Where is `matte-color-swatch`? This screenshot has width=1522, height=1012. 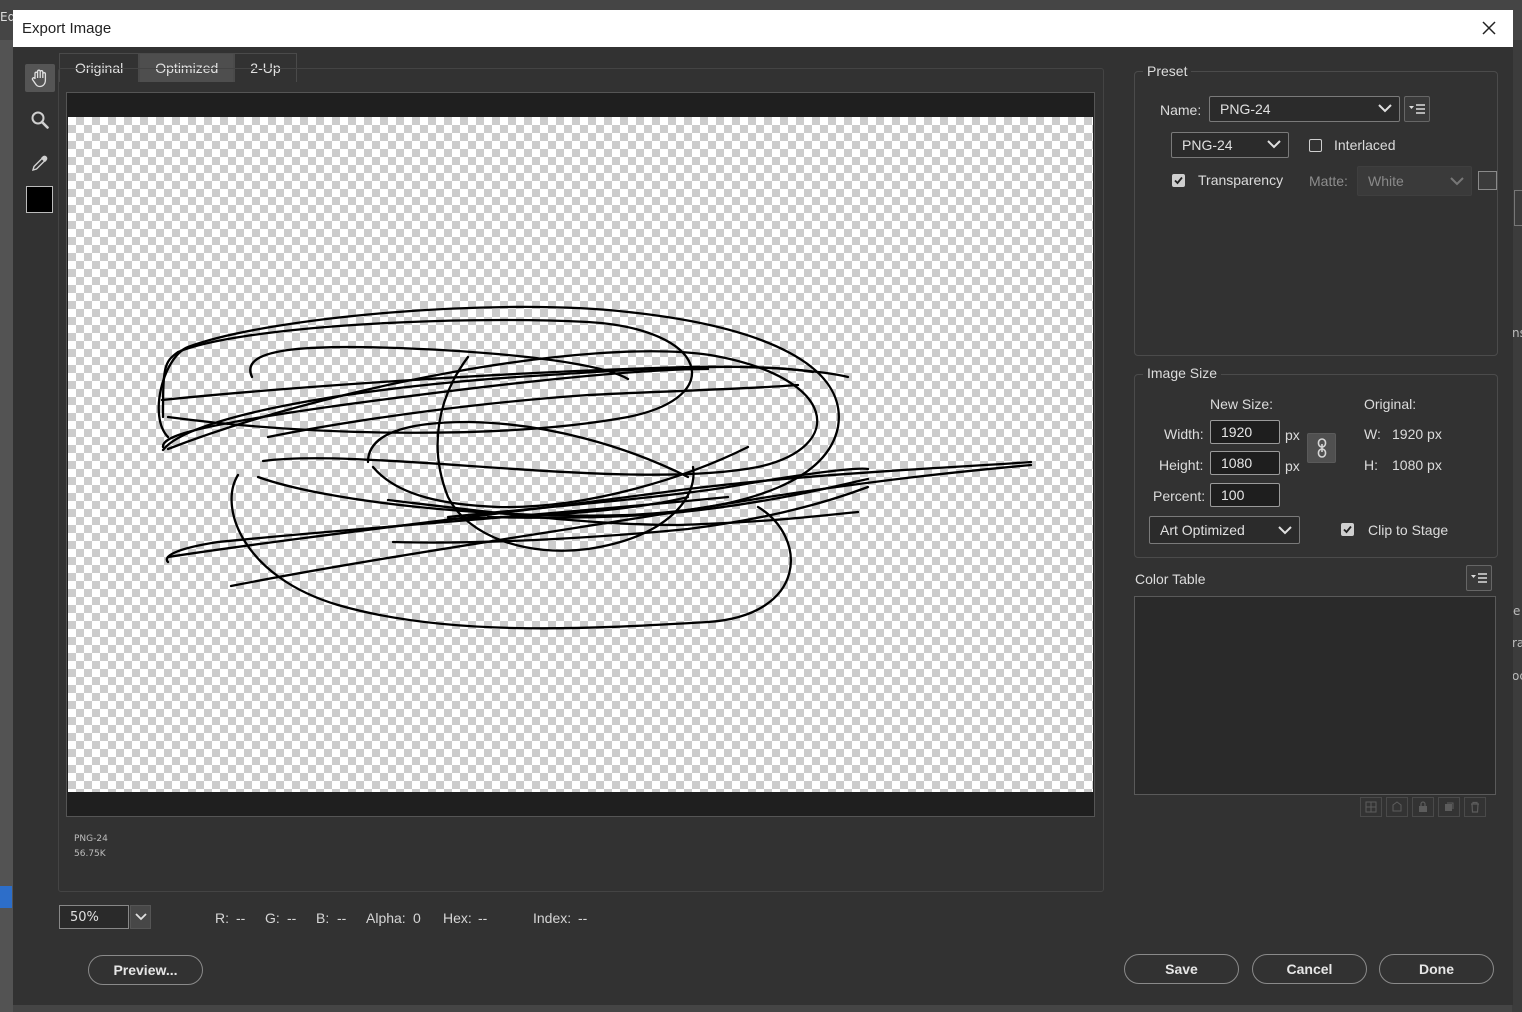
matte-color-swatch is located at coordinates (1487, 180).